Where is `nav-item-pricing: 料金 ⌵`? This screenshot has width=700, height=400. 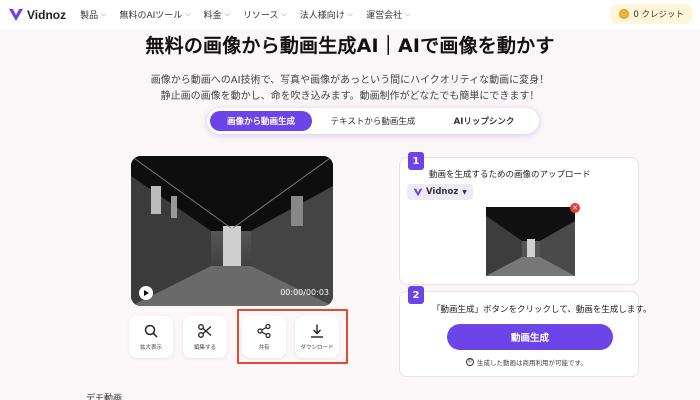
nav-item-pricing: 料金 ⌵ is located at coordinates (217, 14).